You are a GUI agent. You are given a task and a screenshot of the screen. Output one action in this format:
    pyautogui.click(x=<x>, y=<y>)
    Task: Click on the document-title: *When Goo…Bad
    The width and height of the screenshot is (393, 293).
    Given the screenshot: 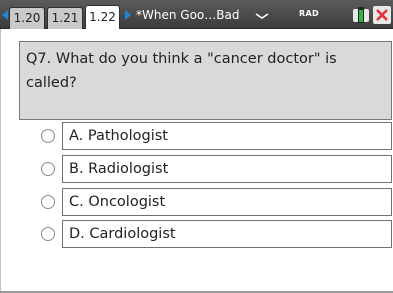 What is the action you would take?
    pyautogui.click(x=195, y=15)
    